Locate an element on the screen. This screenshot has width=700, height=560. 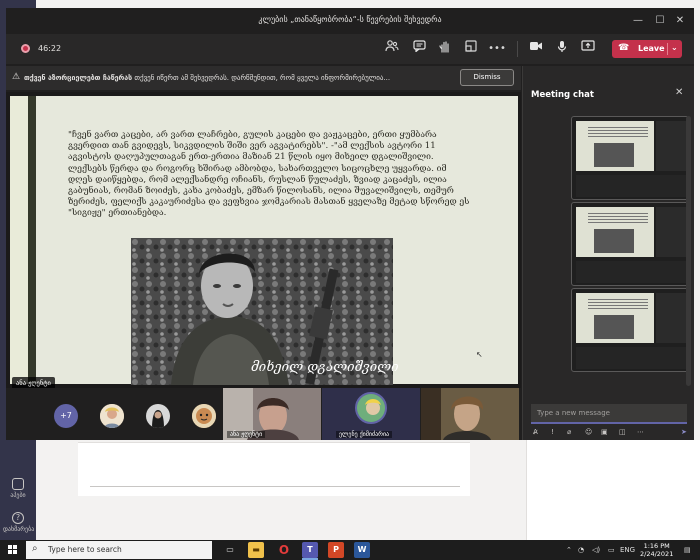
maximize-button: ☐ is located at coordinates (660, 21).